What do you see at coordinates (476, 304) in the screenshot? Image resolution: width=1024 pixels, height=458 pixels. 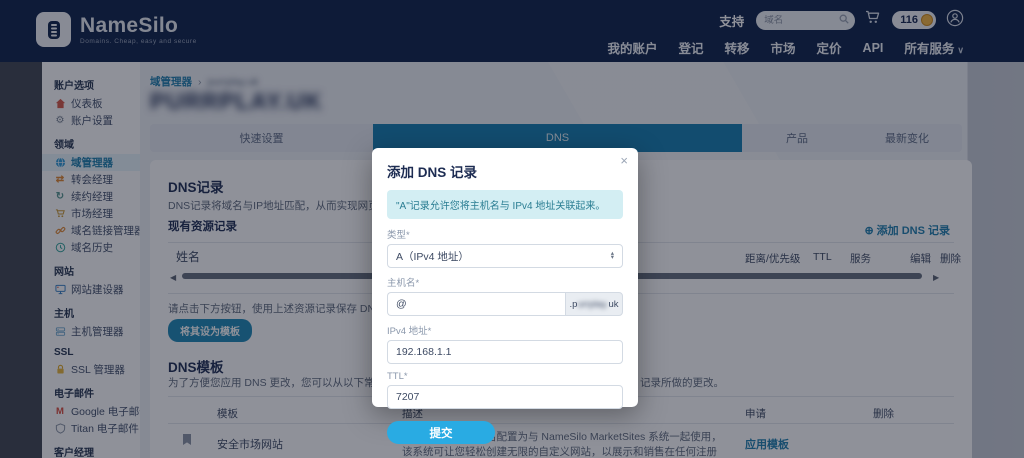 I see `hostname-input` at bounding box center [476, 304].